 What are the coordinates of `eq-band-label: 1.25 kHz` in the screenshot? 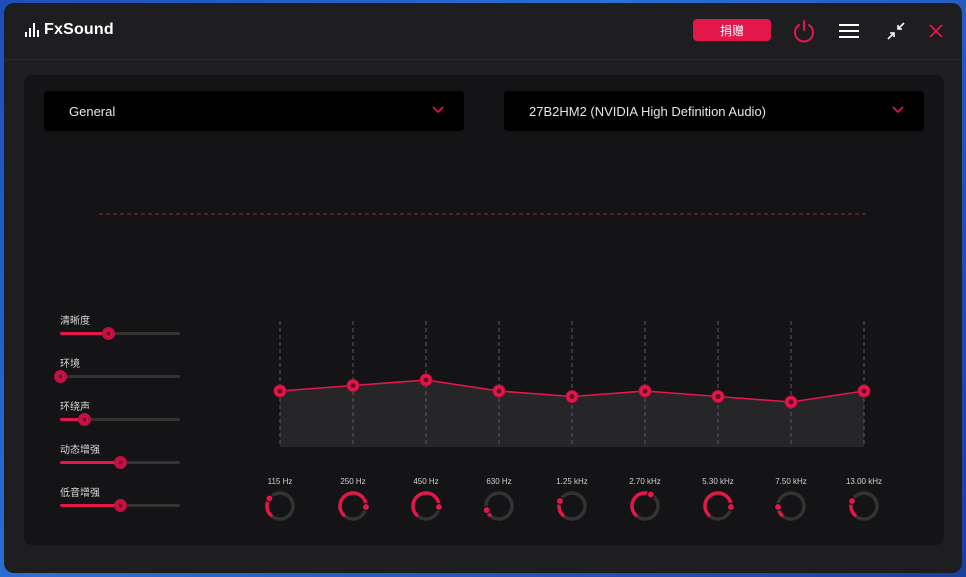 It's located at (572, 481).